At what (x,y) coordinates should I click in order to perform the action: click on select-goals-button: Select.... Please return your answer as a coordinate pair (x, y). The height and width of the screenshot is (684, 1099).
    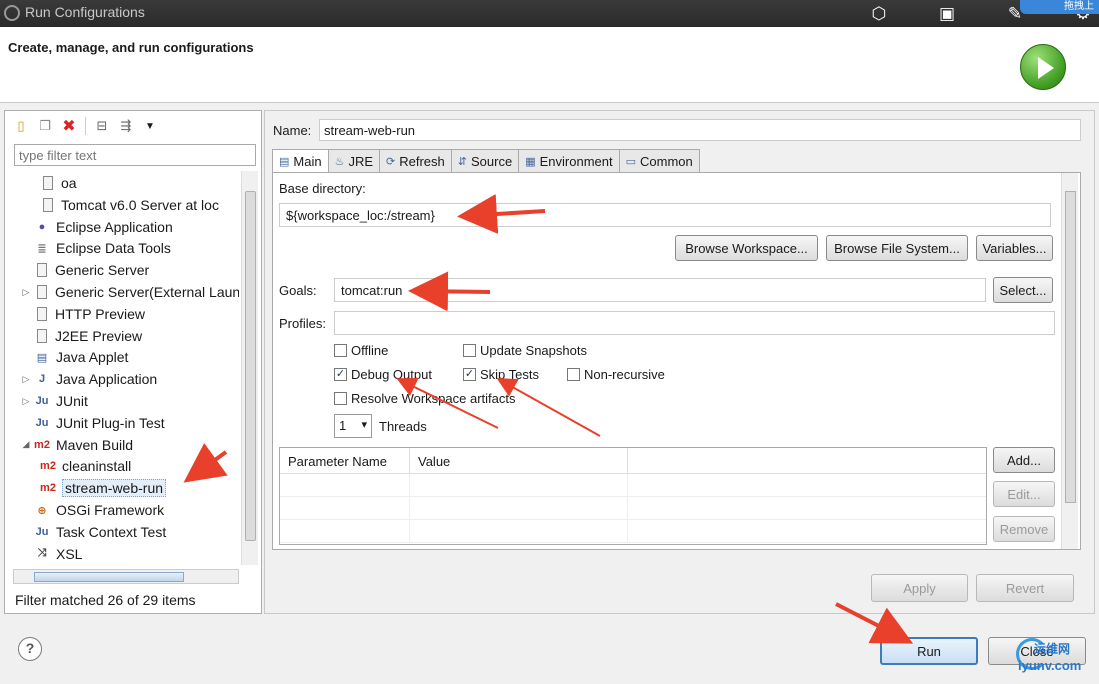
    Looking at the image, I should click on (1023, 290).